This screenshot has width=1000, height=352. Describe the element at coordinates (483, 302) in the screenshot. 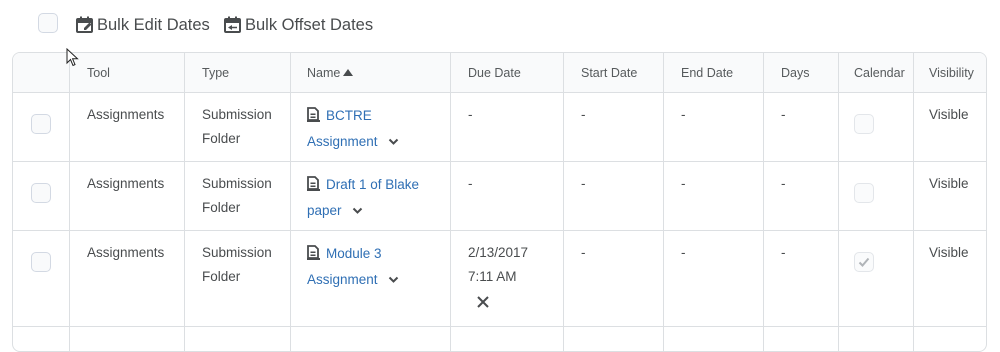

I see `close-icon` at that location.